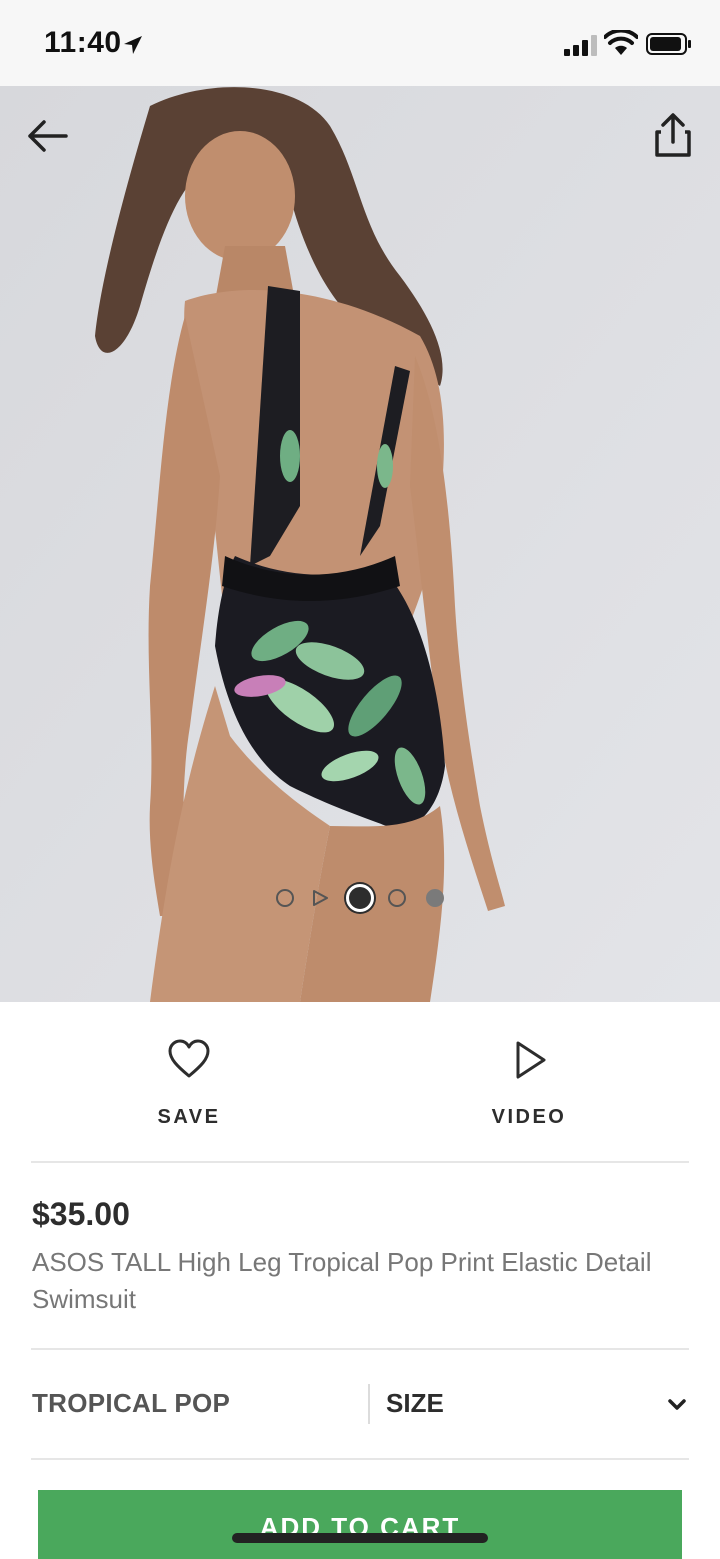 This screenshot has width=720, height=1559. What do you see at coordinates (673, 135) in the screenshot?
I see `share-icon` at bounding box center [673, 135].